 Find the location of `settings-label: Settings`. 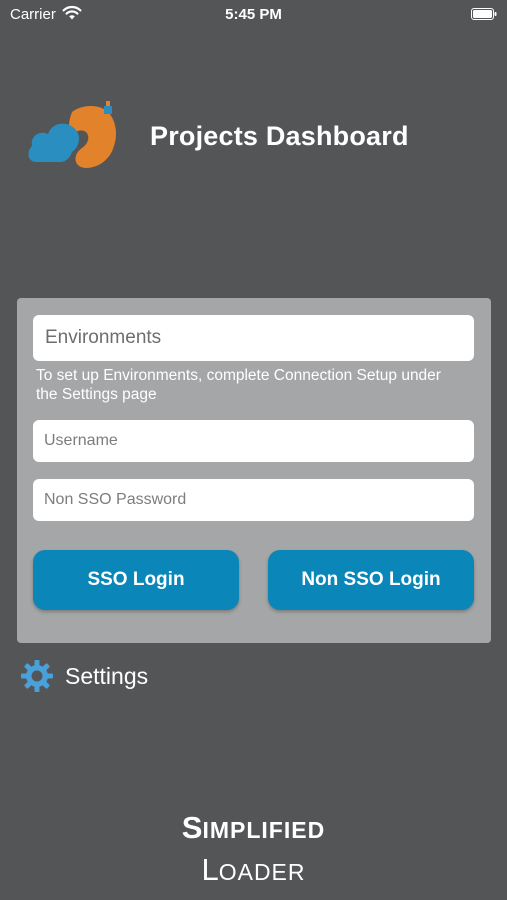

settings-label: Settings is located at coordinates (107, 675).